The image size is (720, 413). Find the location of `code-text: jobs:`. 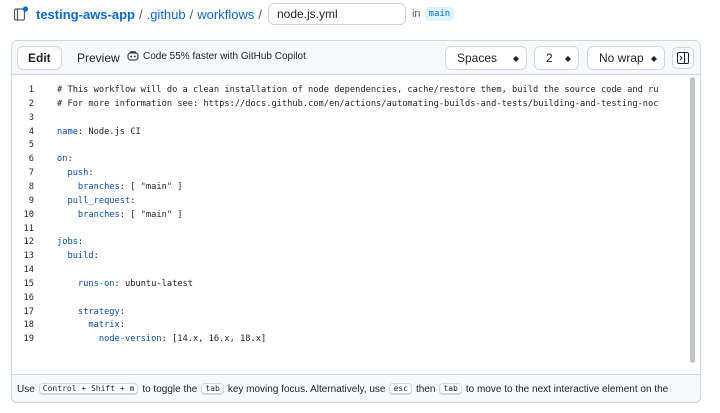

code-text: jobs: is located at coordinates (70, 242).